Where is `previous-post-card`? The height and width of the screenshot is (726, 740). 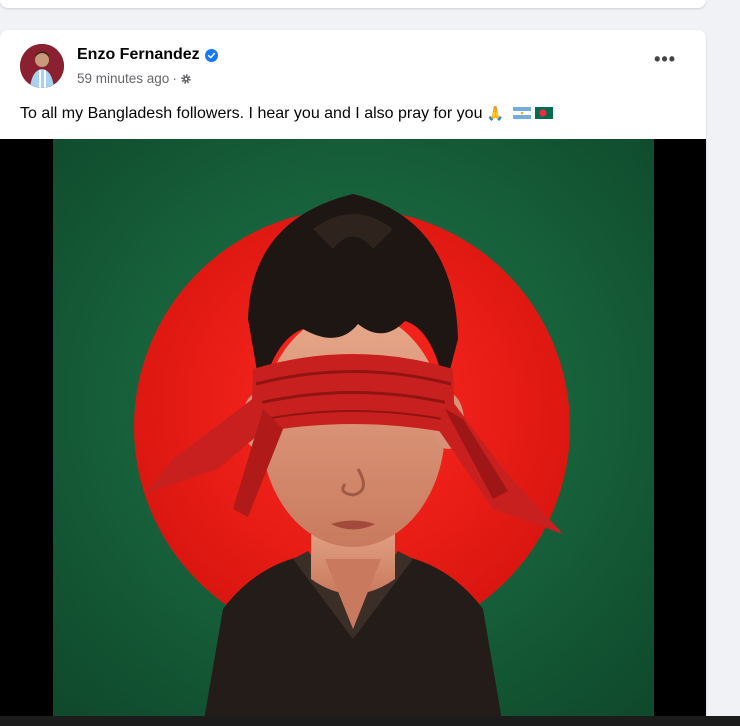
previous-post-card is located at coordinates (353, 4).